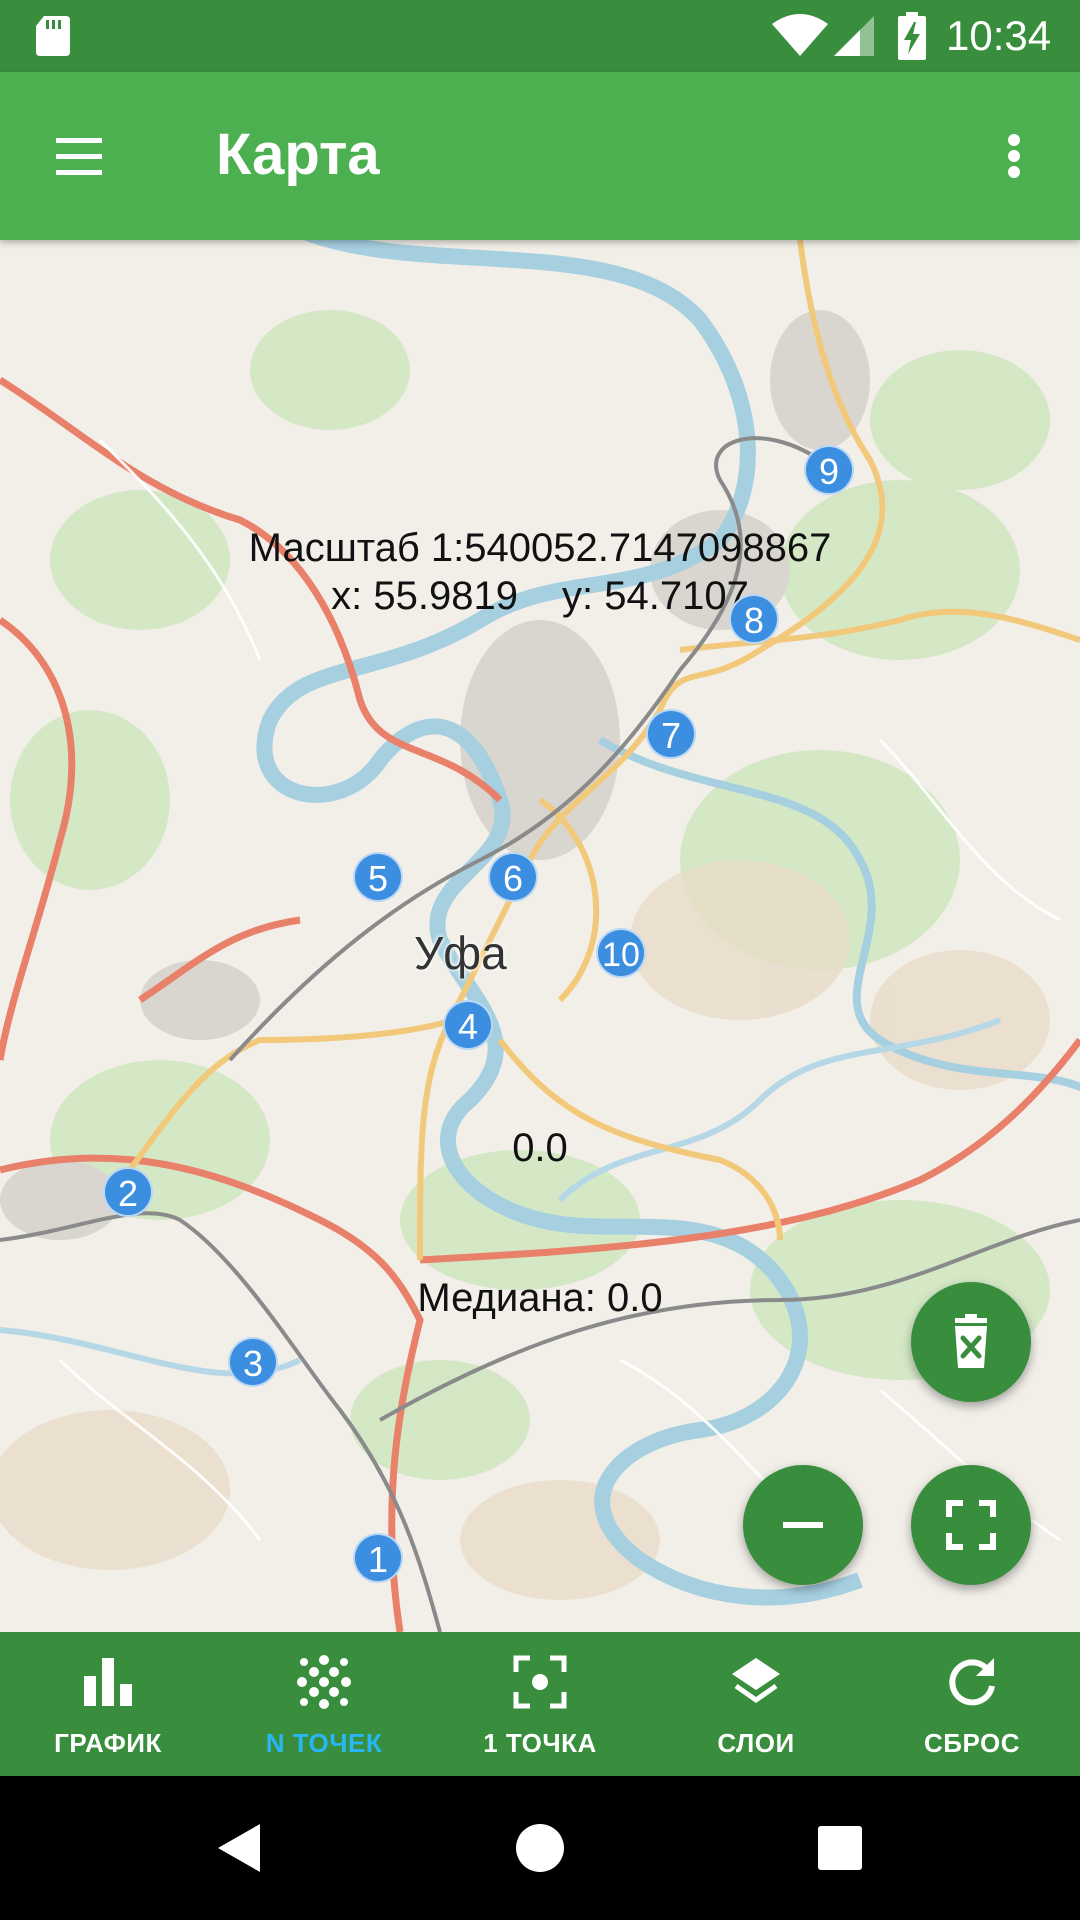  I want to click on fullscreen-button, so click(971, 1525).